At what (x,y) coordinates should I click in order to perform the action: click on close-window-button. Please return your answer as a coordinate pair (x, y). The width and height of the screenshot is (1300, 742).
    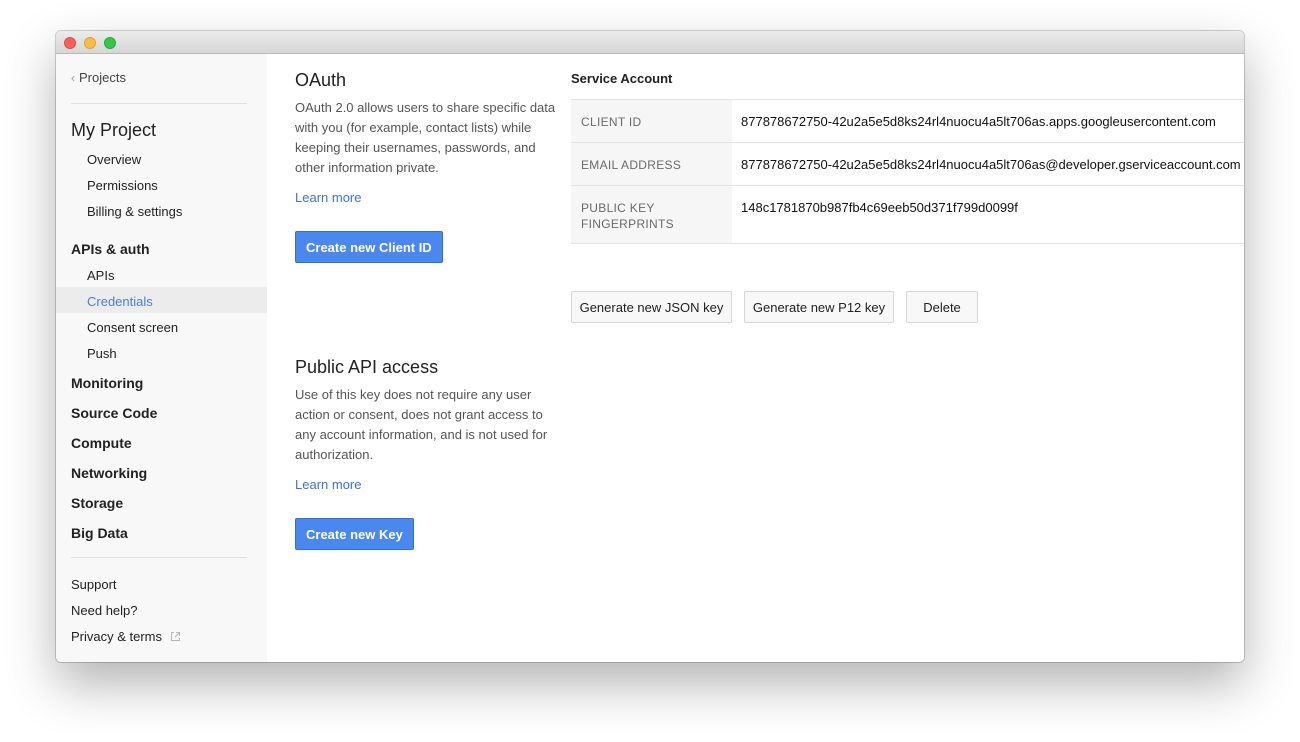
    Looking at the image, I should click on (70, 43).